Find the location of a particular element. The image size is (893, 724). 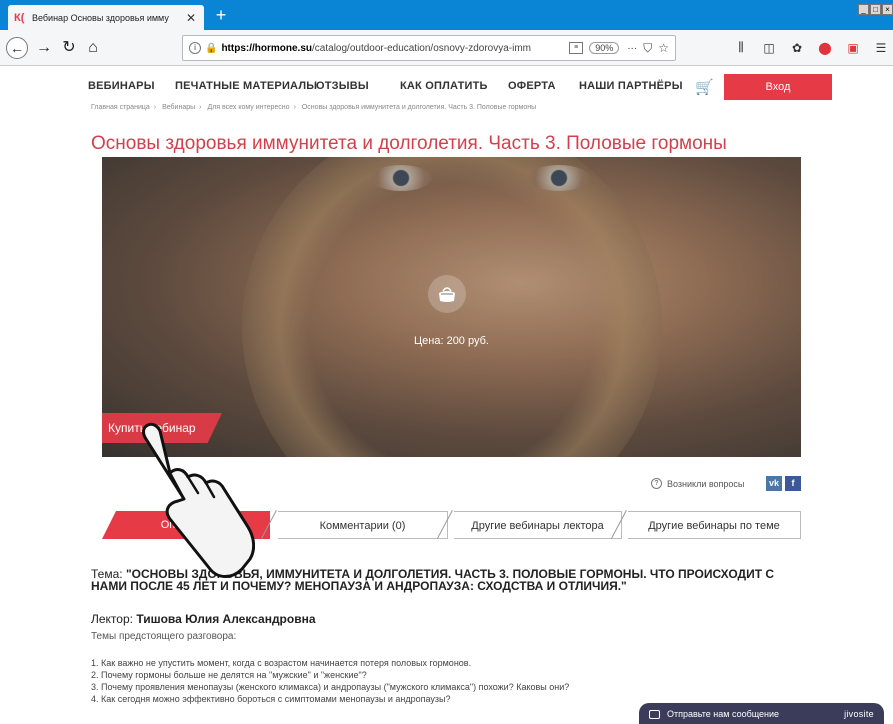

chat-widget: Отправьте нам сообщение jivosite is located at coordinates (761, 713).